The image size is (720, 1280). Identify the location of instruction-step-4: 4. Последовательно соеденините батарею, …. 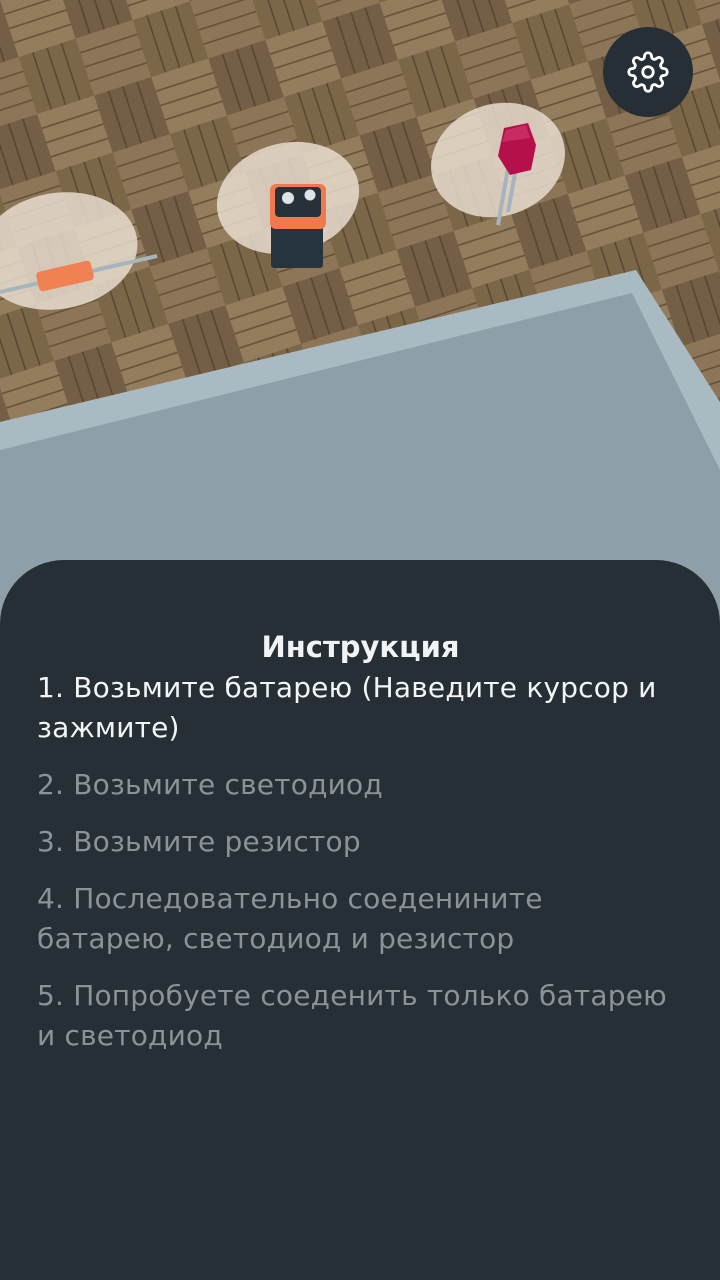
(290, 918).